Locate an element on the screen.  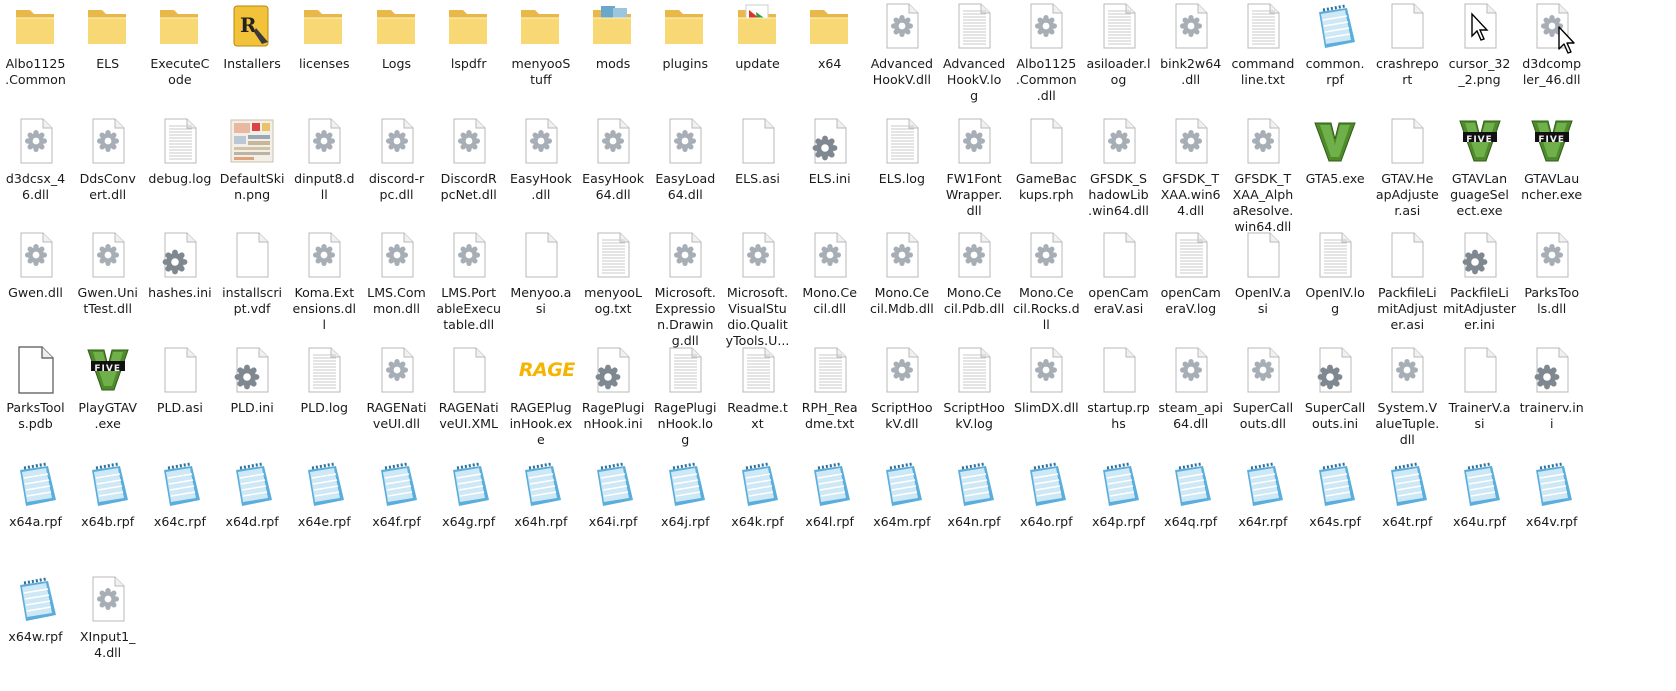
file-item: RAGENati veUI.XML is located at coordinates (468, 398).